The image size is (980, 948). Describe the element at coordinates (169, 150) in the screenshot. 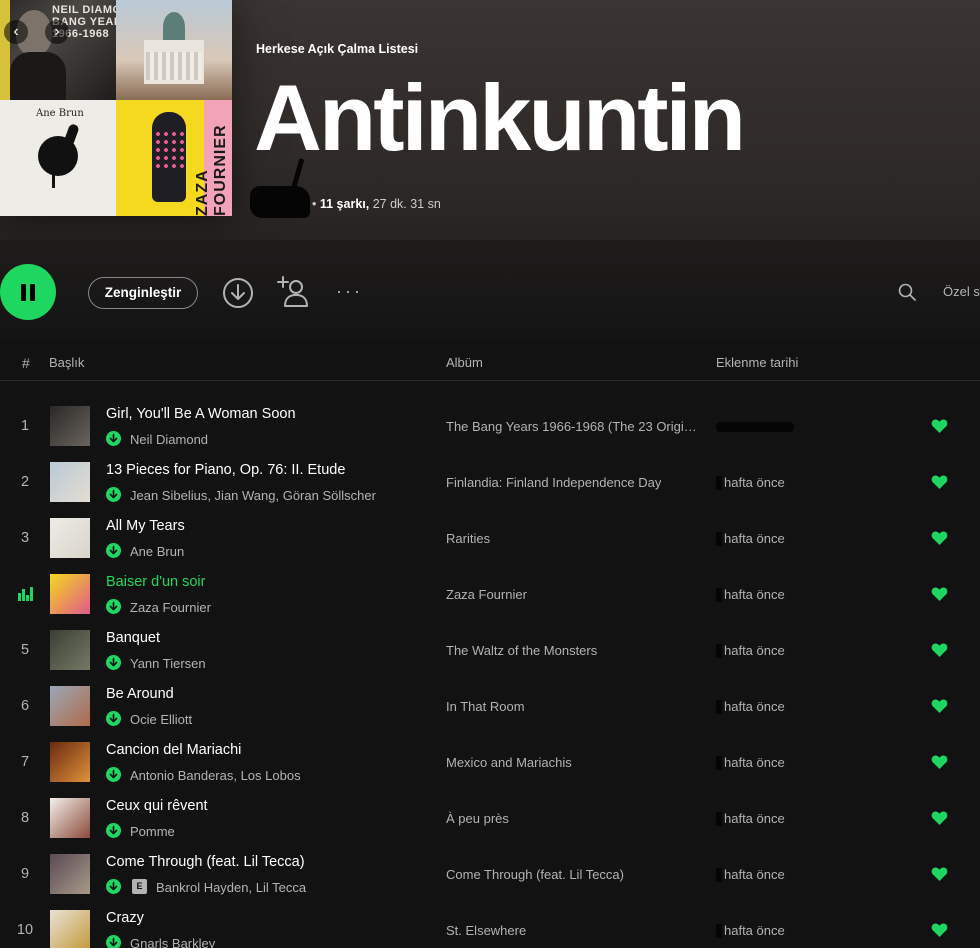

I see `cover-dots` at that location.